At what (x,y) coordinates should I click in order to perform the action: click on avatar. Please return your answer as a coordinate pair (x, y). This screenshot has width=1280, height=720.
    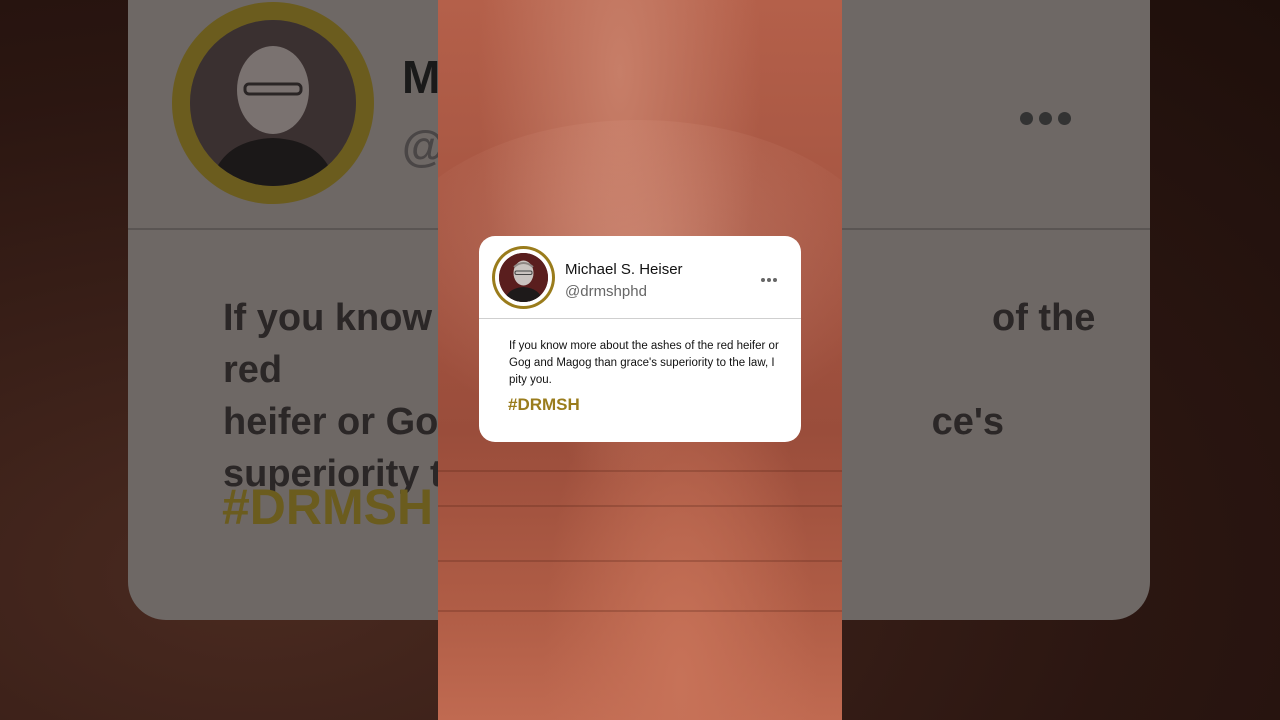
    Looking at the image, I should click on (523, 277).